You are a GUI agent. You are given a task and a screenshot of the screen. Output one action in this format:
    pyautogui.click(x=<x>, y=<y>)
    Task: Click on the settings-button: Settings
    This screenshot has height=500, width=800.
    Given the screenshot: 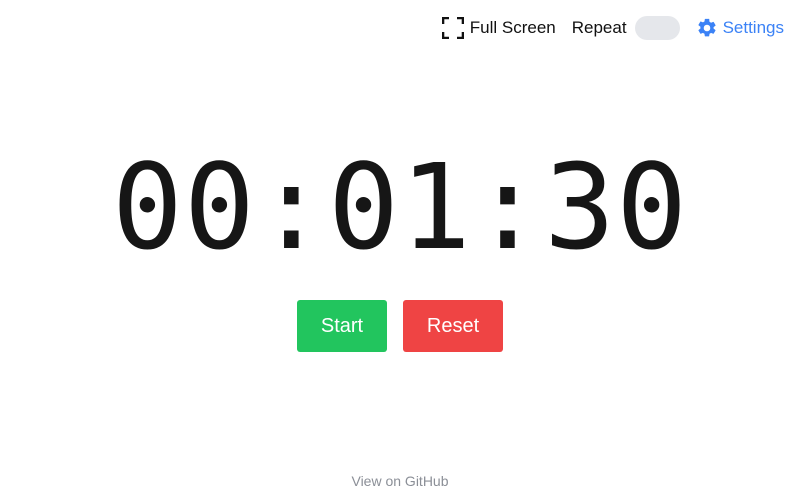 What is the action you would take?
    pyautogui.click(x=740, y=28)
    